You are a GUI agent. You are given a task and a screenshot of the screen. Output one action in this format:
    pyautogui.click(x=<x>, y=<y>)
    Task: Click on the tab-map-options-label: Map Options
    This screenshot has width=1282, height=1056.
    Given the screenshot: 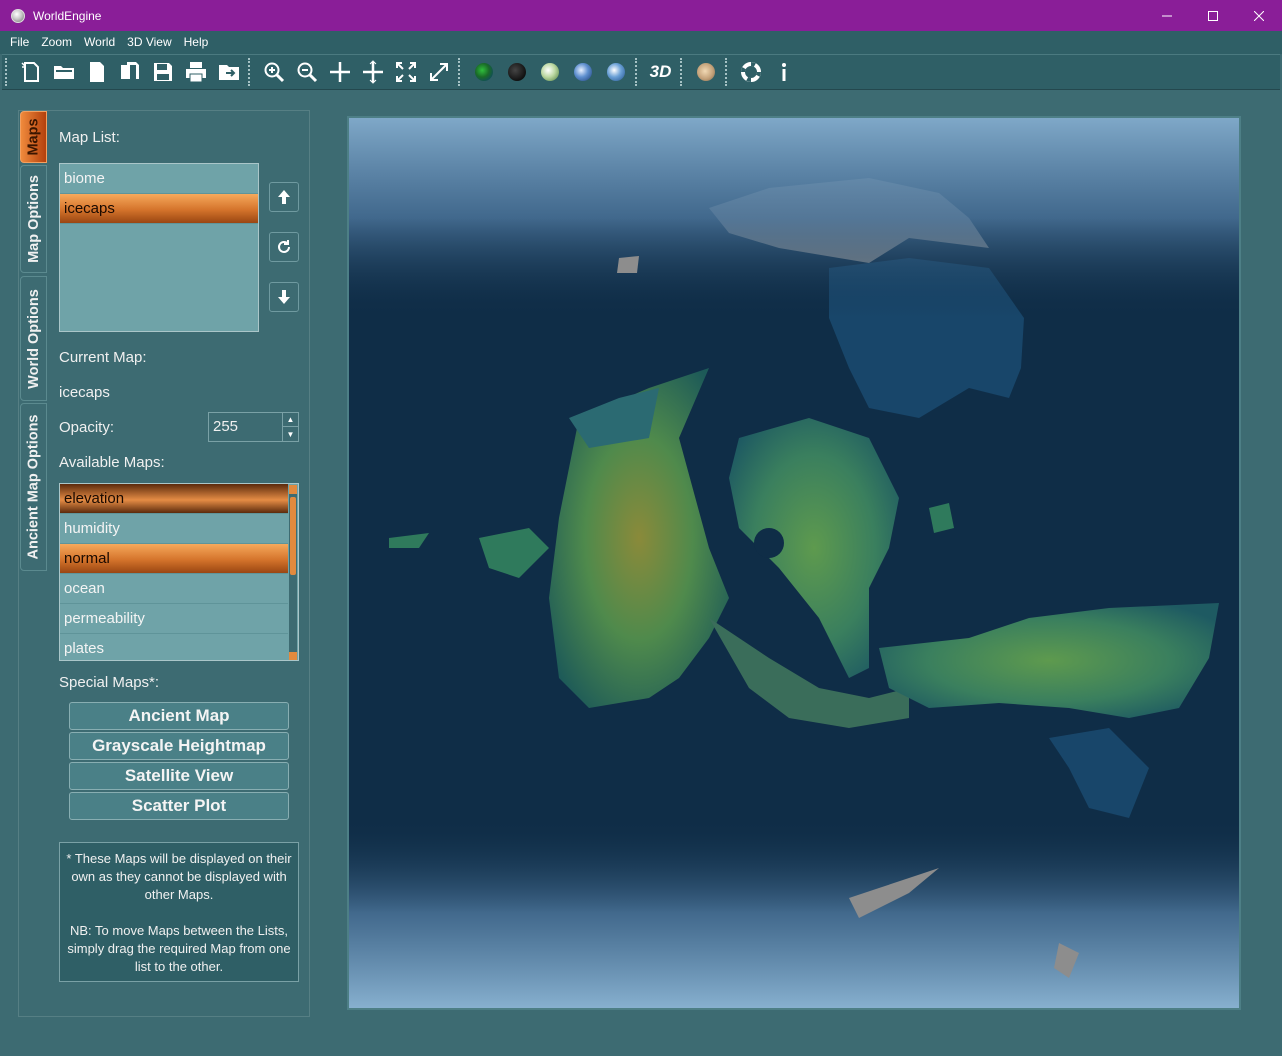 What is the action you would take?
    pyautogui.click(x=33, y=219)
    